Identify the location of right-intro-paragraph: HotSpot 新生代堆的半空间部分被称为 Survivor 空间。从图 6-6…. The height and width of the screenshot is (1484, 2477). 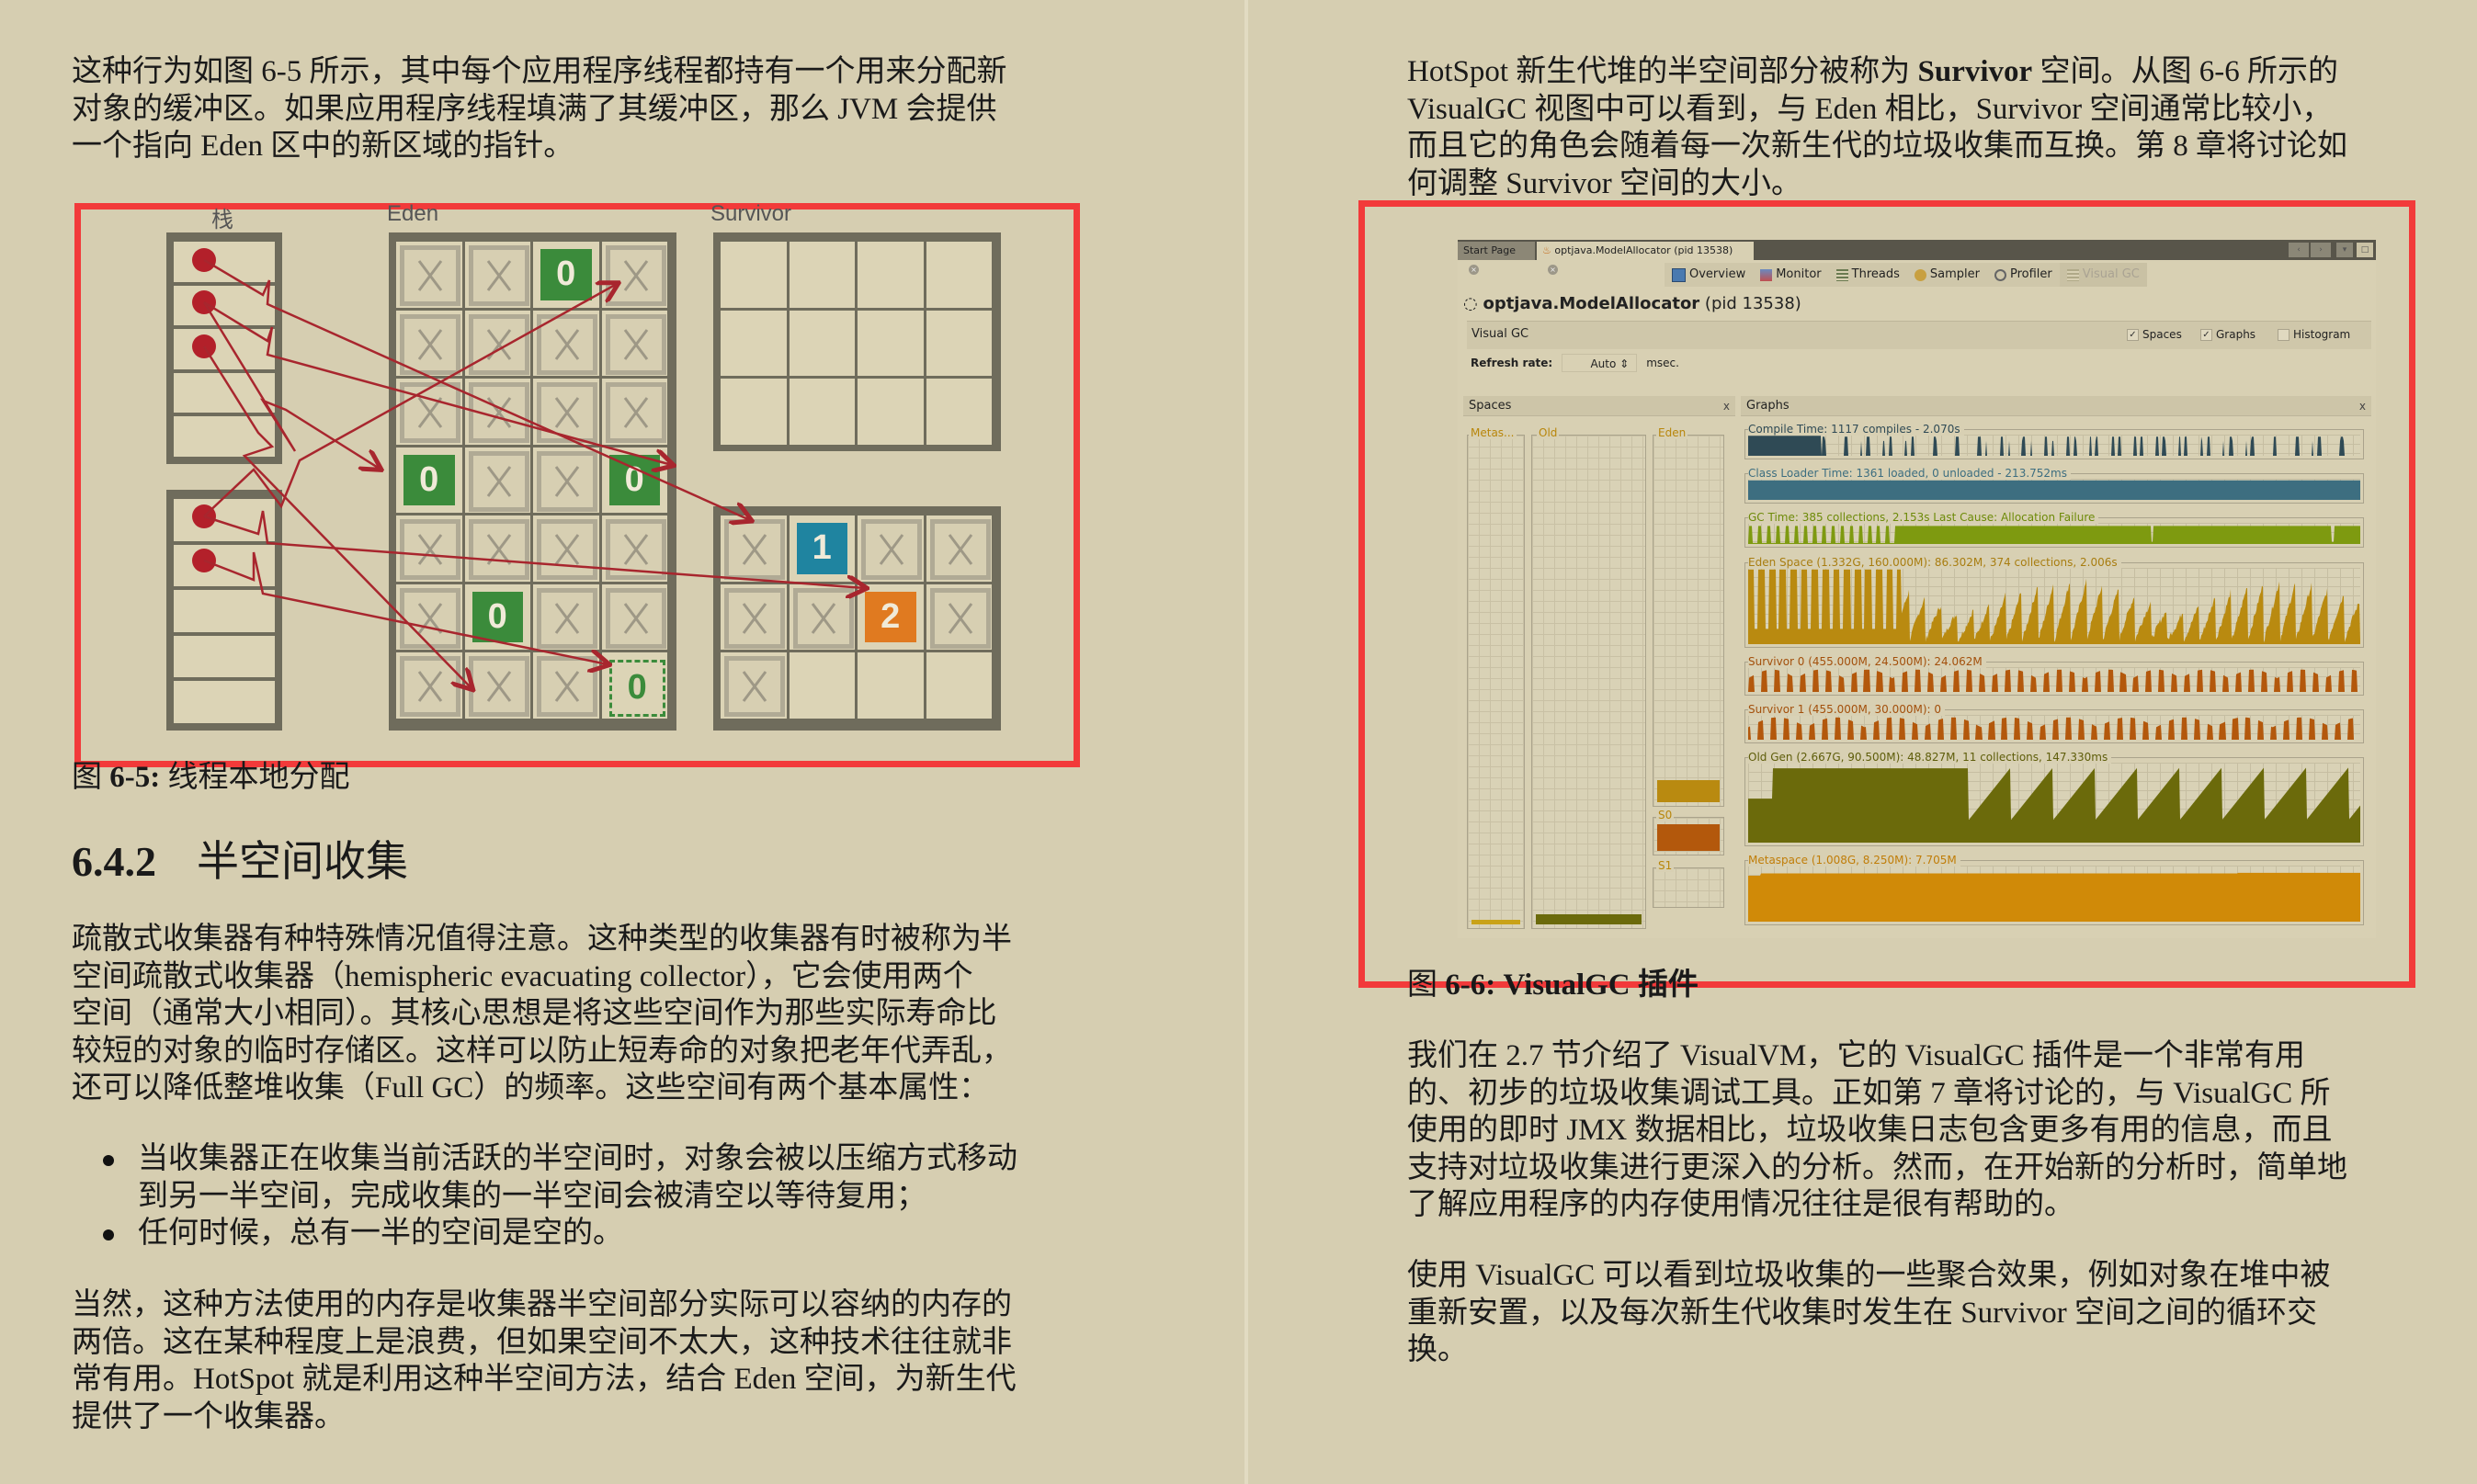
(1917, 127).